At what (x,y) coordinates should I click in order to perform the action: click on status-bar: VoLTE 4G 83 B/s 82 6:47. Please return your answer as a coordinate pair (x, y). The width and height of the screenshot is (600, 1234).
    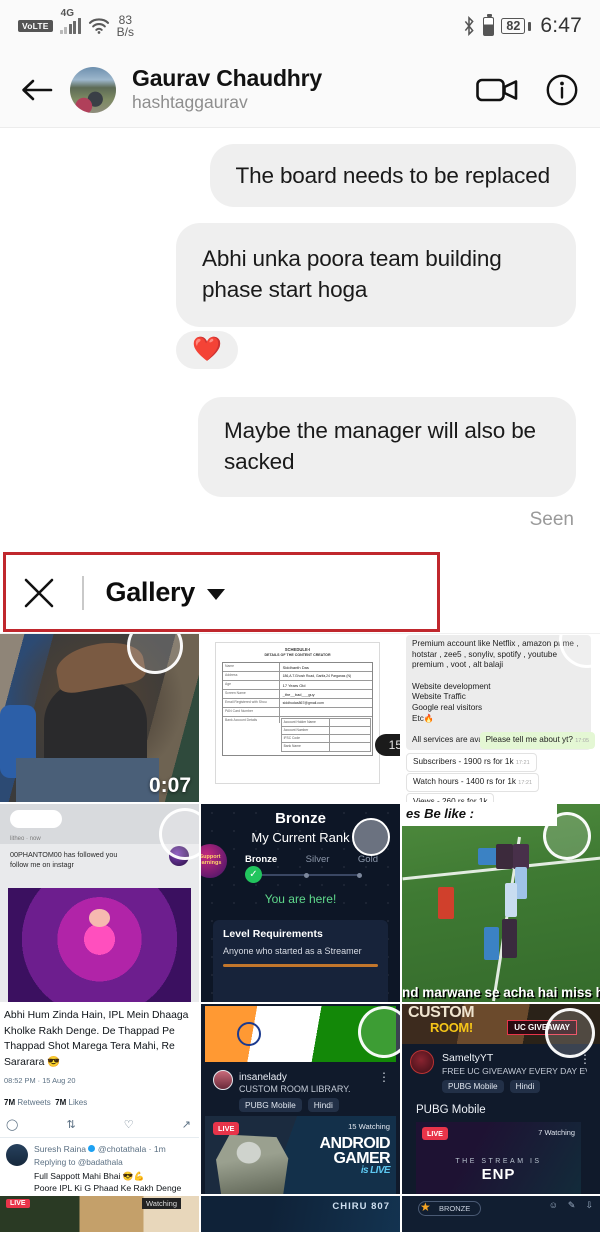
    Looking at the image, I should click on (300, 26).